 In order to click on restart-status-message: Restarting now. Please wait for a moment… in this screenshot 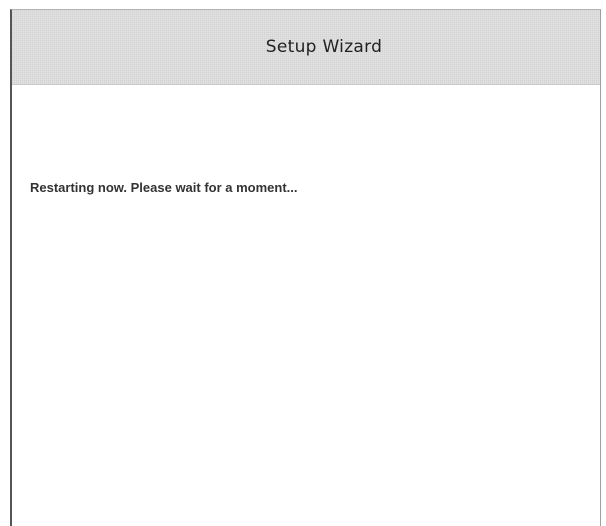, I will do `click(164, 187)`.